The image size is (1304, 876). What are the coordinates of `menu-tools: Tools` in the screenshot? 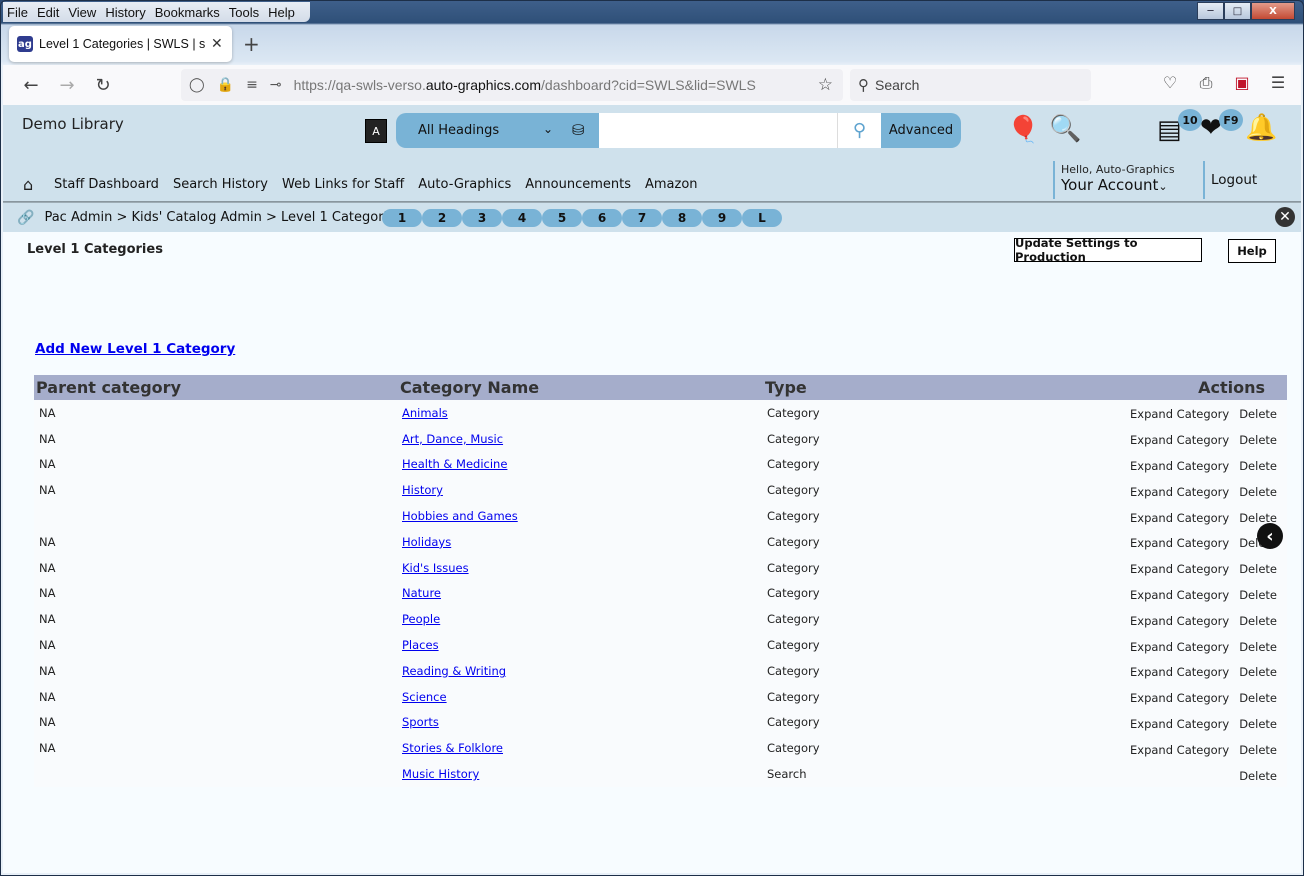 It's located at (244, 12).